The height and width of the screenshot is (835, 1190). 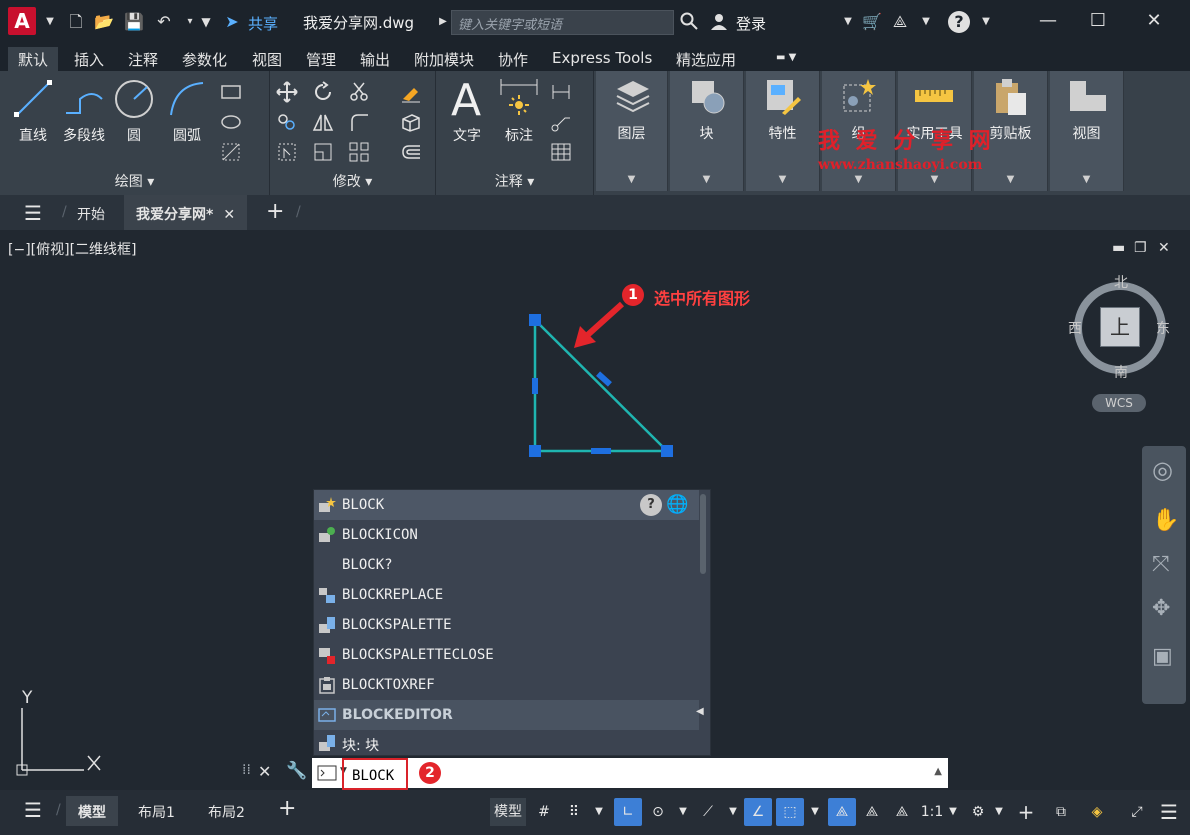 I want to click on close-tab-icon: ✕, so click(x=229, y=215).